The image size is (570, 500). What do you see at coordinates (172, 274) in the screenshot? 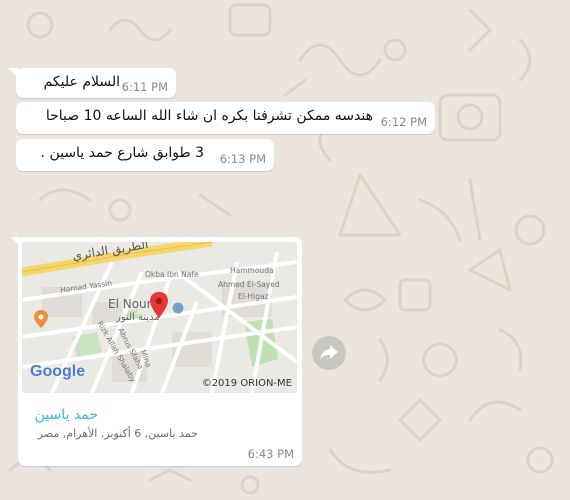
I see `map-street-label: Okba Ibn Nafe` at bounding box center [172, 274].